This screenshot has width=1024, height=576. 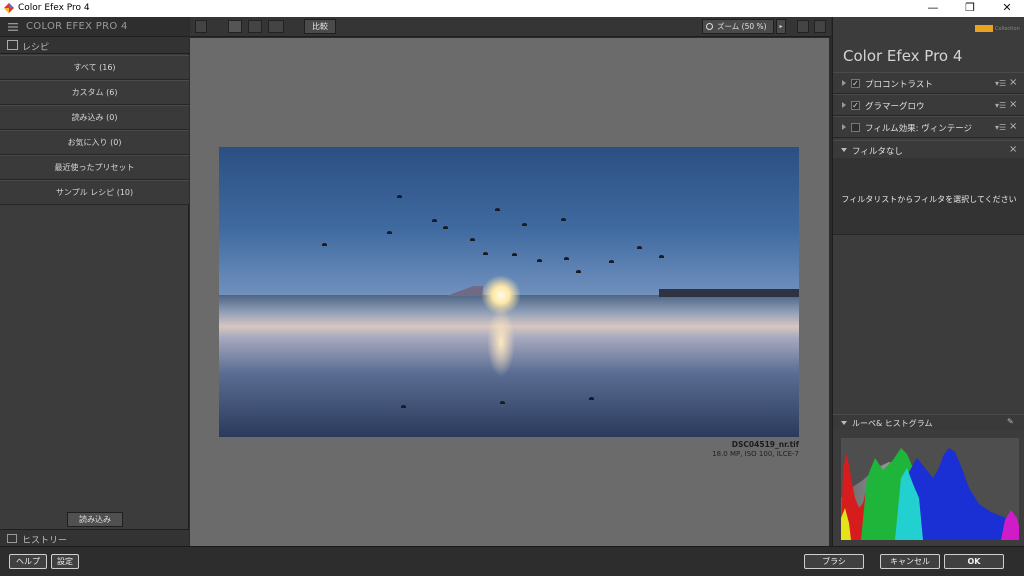 I want to click on compare-button: 比較, so click(x=320, y=26).